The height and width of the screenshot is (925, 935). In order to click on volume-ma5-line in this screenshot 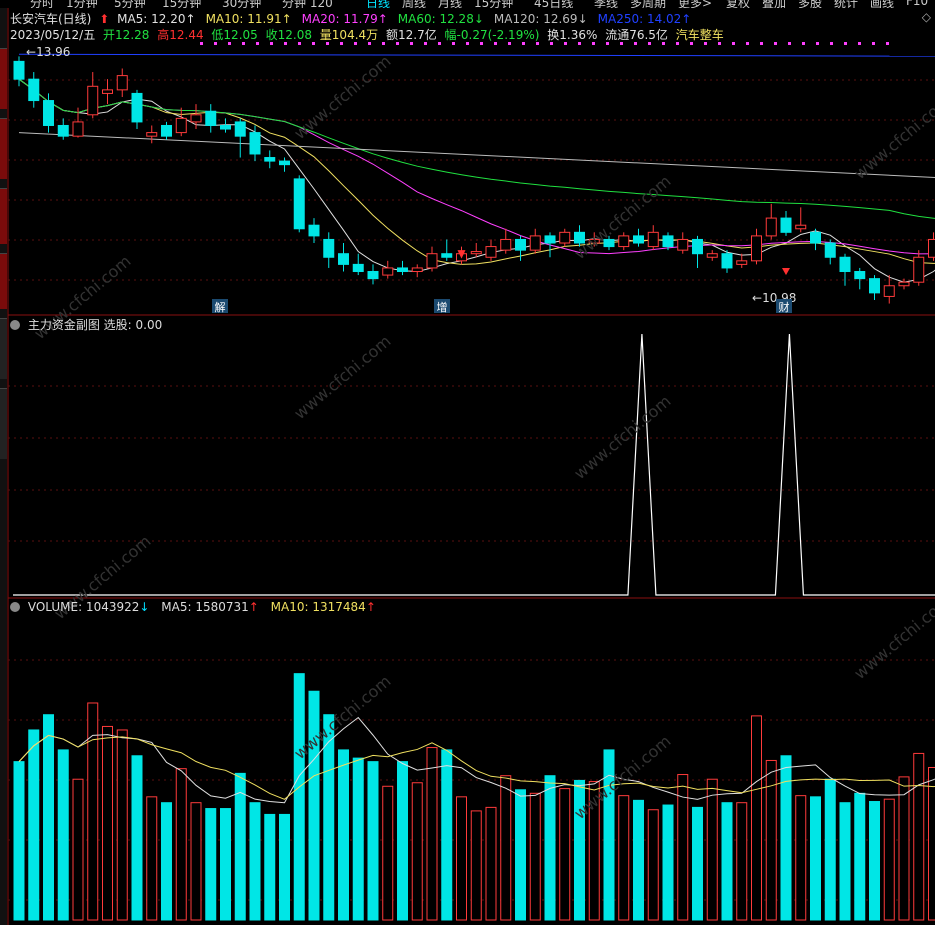, I will do `click(476, 760)`.